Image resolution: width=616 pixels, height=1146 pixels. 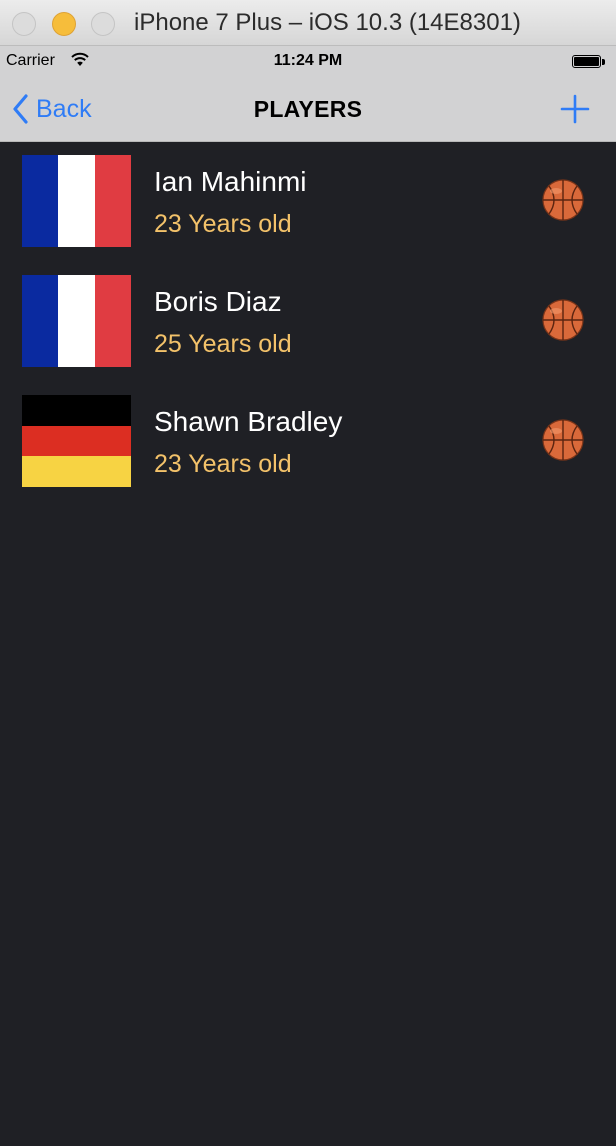 I want to click on page-title: PLAYERS, so click(x=308, y=109).